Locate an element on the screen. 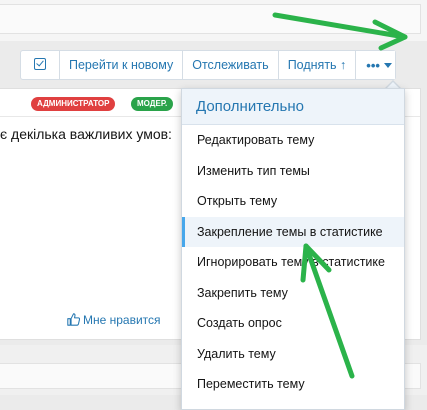 This screenshot has height=410, width=427. top-bar is located at coordinates (210, 19).